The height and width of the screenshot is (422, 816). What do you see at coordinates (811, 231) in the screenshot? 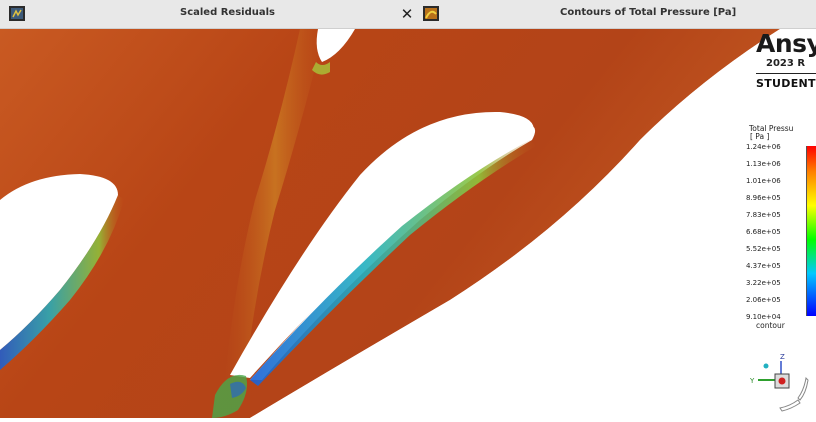
I see `color-bar` at bounding box center [811, 231].